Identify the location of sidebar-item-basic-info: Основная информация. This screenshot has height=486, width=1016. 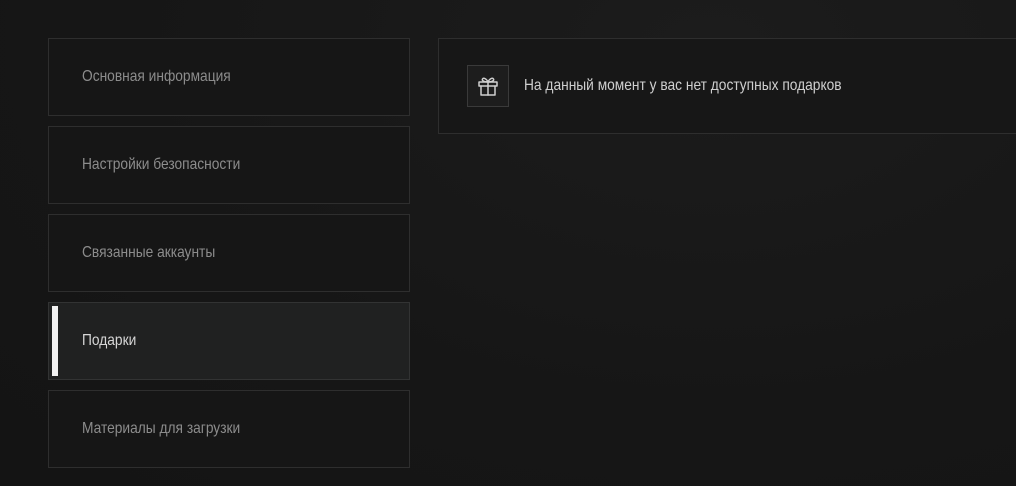
(229, 77).